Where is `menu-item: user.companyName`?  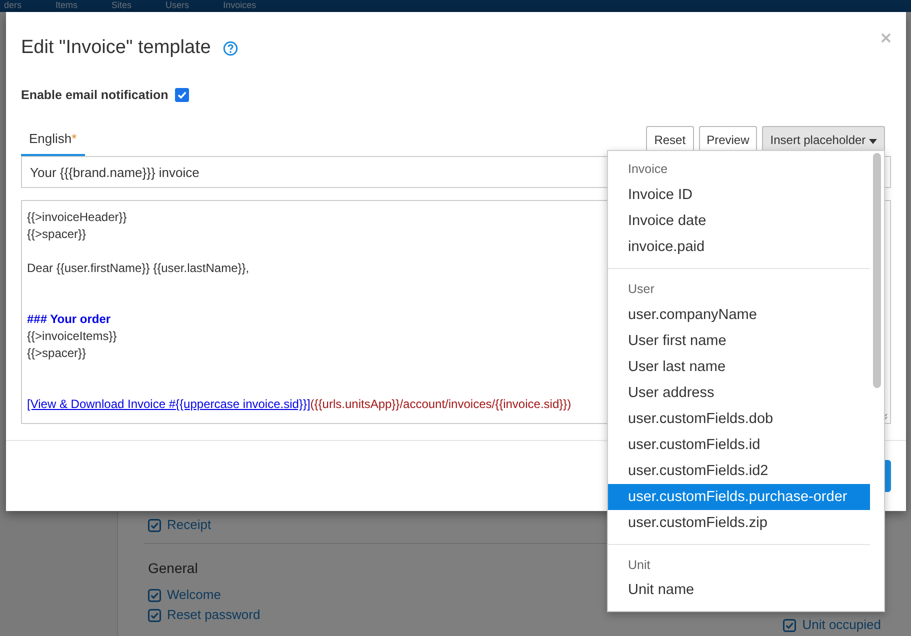
menu-item: user.companyName is located at coordinates (739, 315).